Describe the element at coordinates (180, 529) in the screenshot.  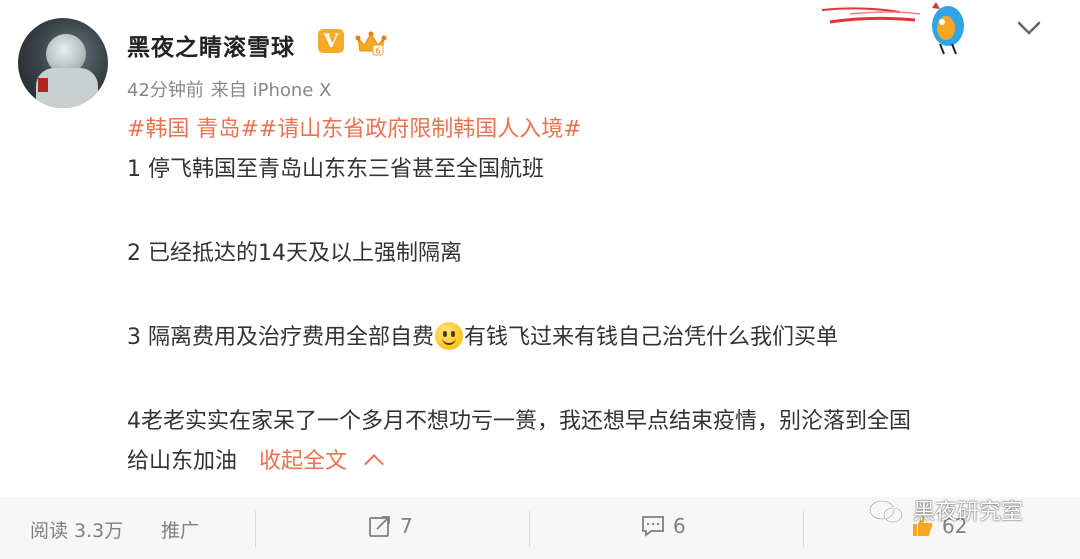
I see `promote-button: 推广` at that location.